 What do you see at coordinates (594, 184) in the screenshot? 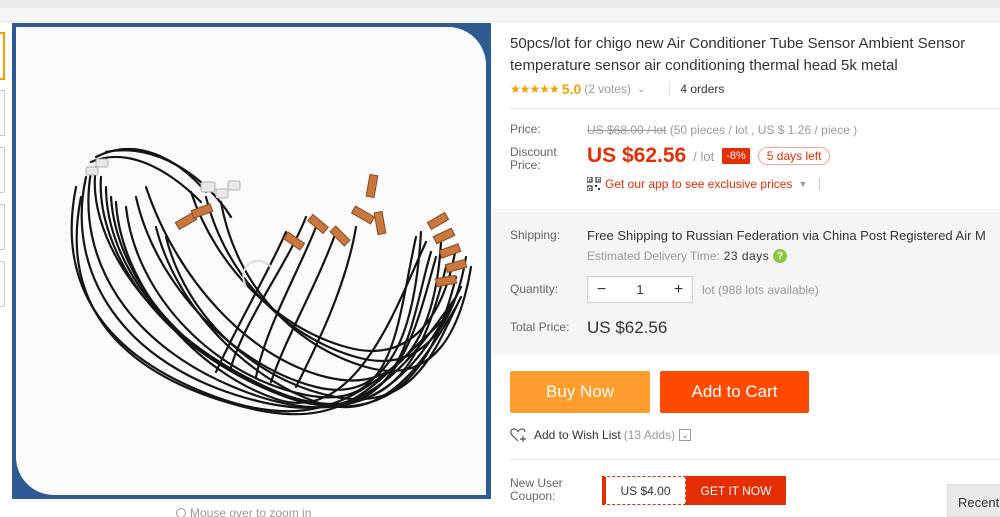
I see `qr-code-icon` at bounding box center [594, 184].